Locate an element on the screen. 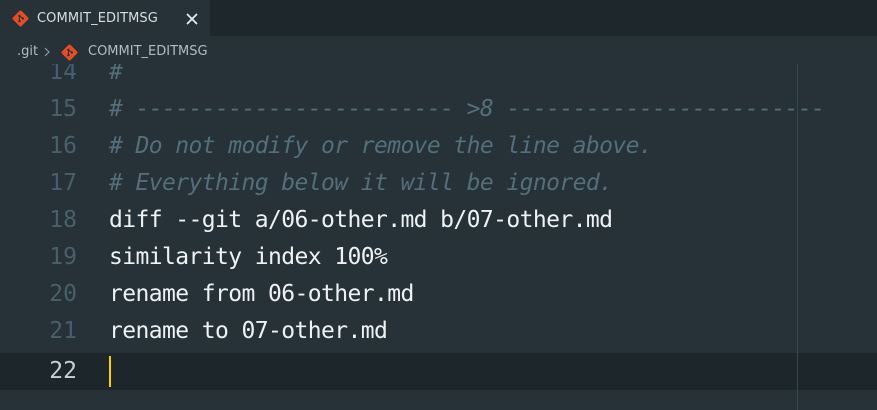 The height and width of the screenshot is (410, 877). editor-line: 19 similarity index 100% is located at coordinates (438, 257).